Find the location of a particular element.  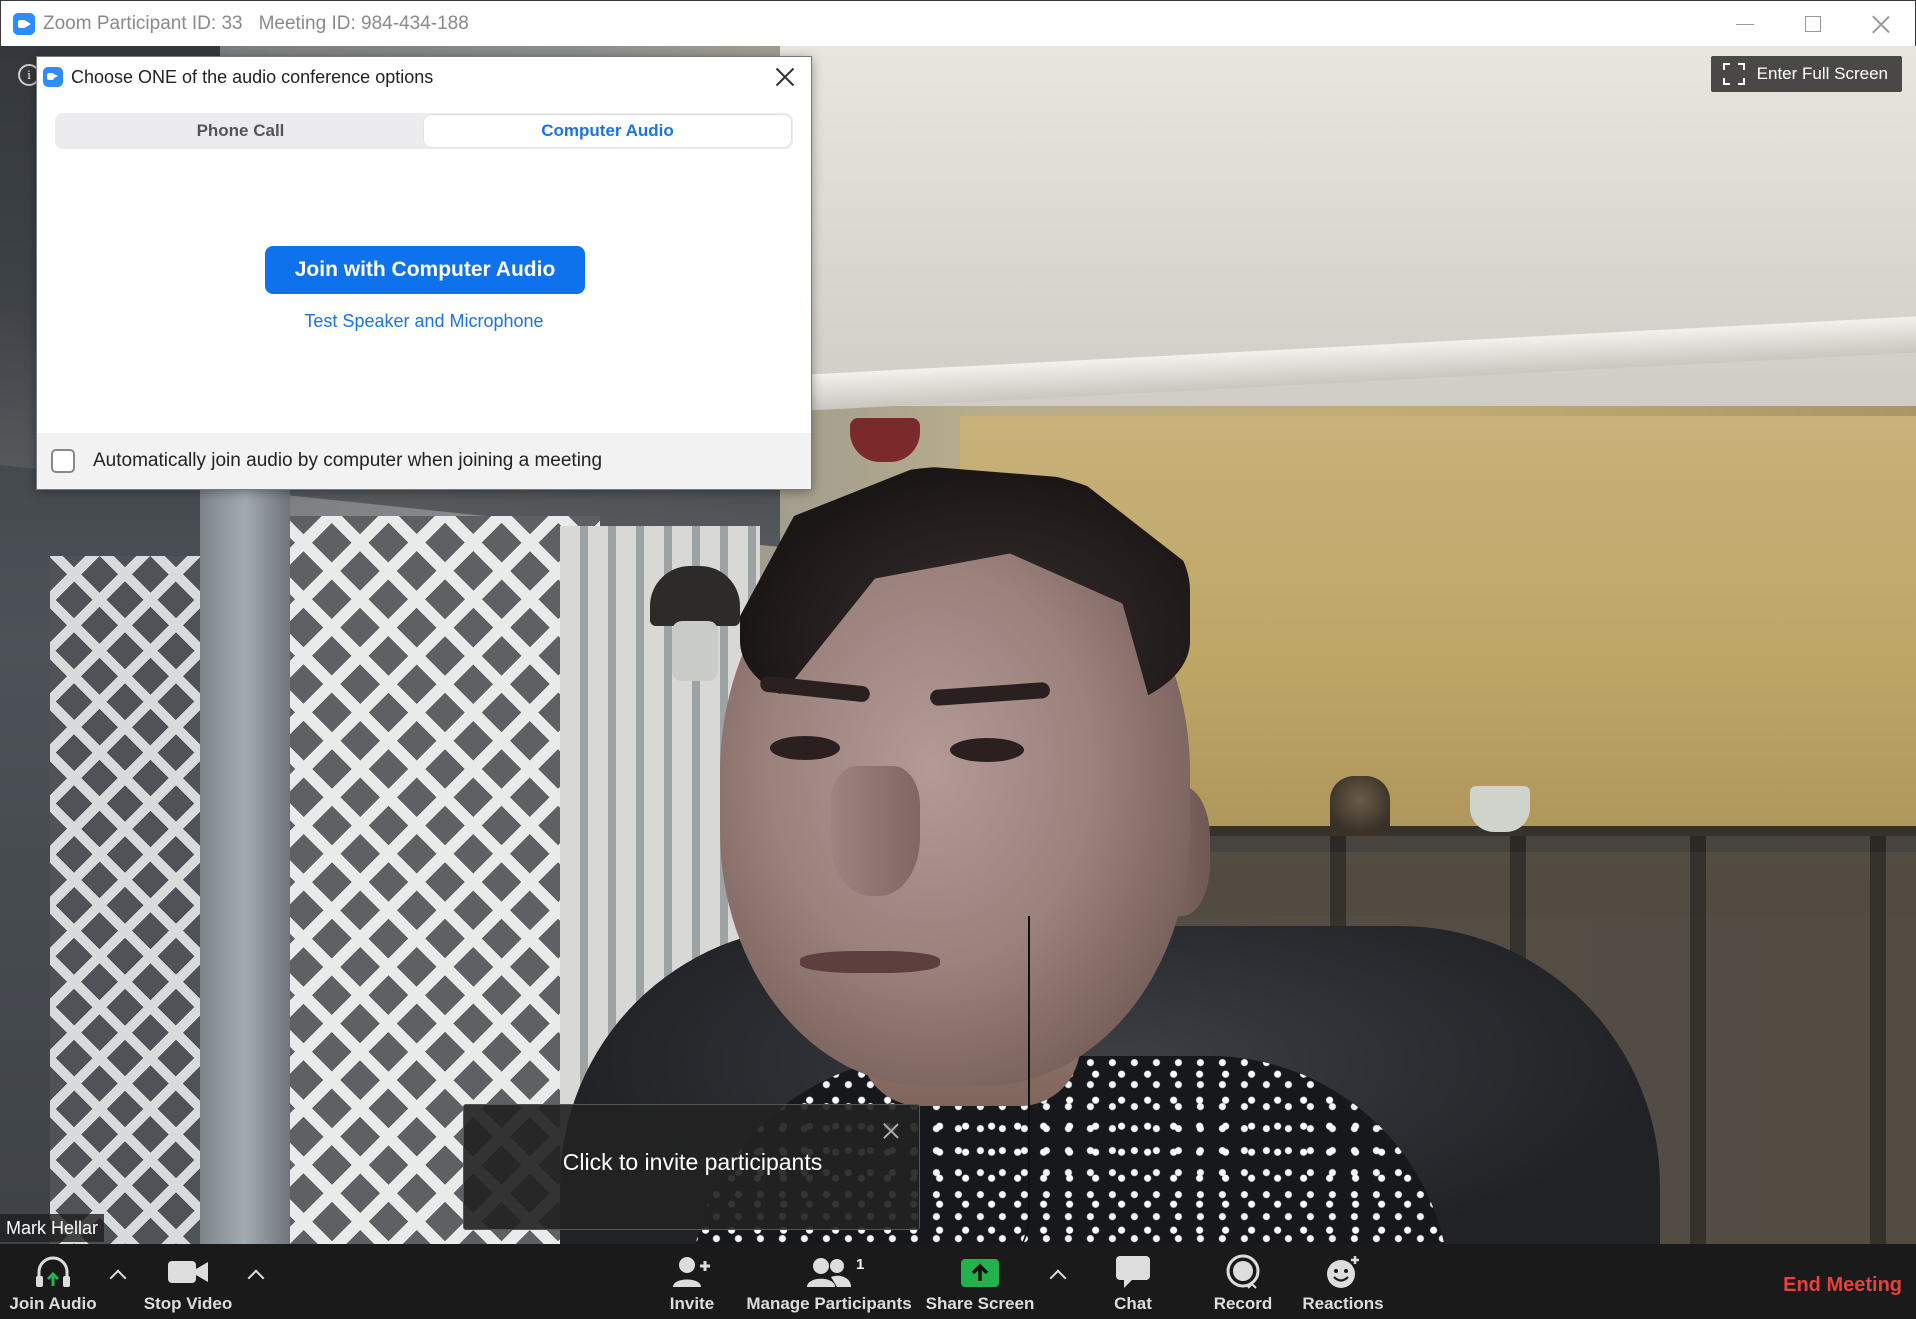

person-eye-left is located at coordinates (805, 748).